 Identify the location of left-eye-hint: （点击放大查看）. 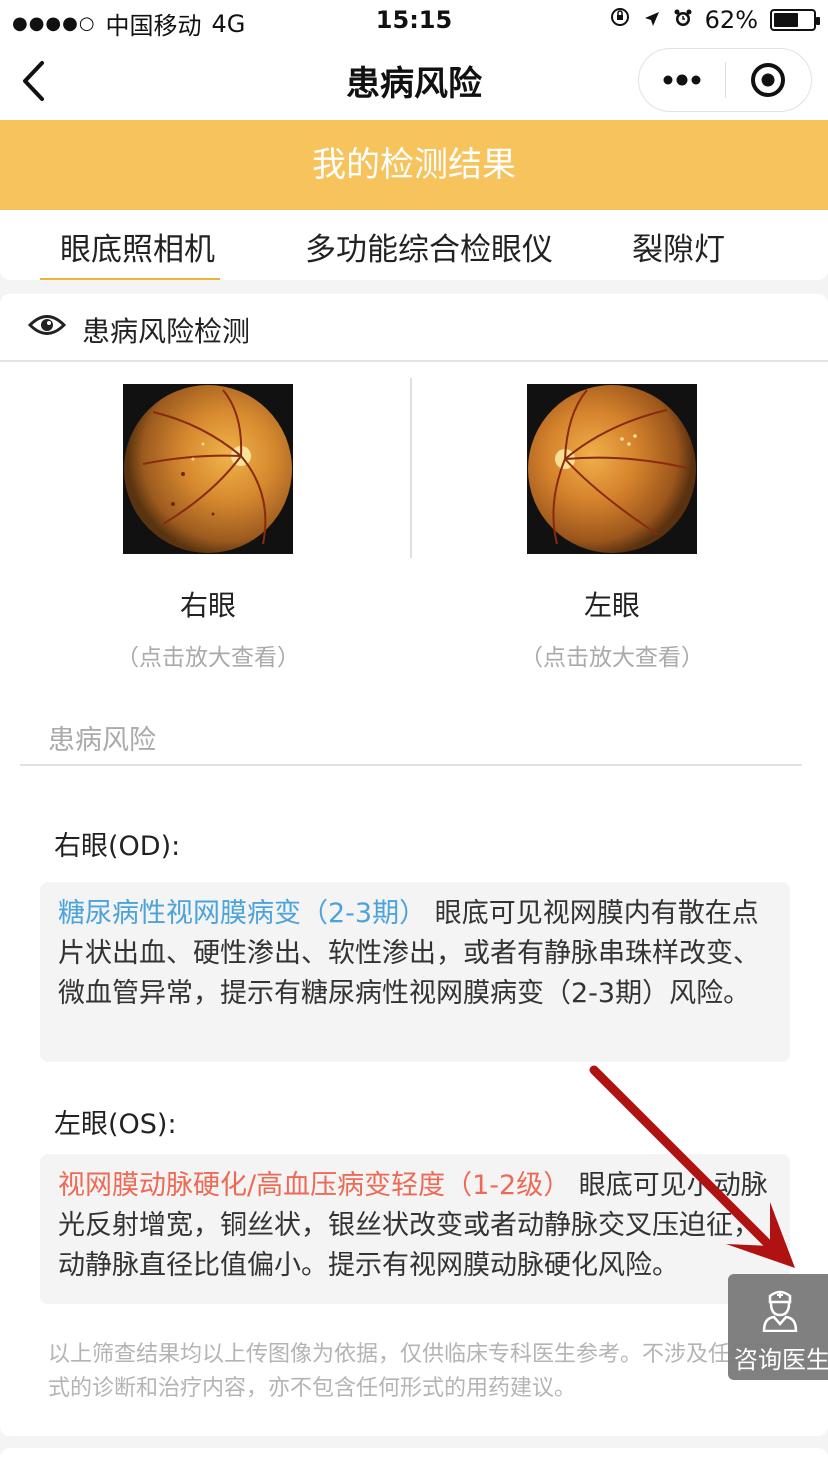
(612, 658).